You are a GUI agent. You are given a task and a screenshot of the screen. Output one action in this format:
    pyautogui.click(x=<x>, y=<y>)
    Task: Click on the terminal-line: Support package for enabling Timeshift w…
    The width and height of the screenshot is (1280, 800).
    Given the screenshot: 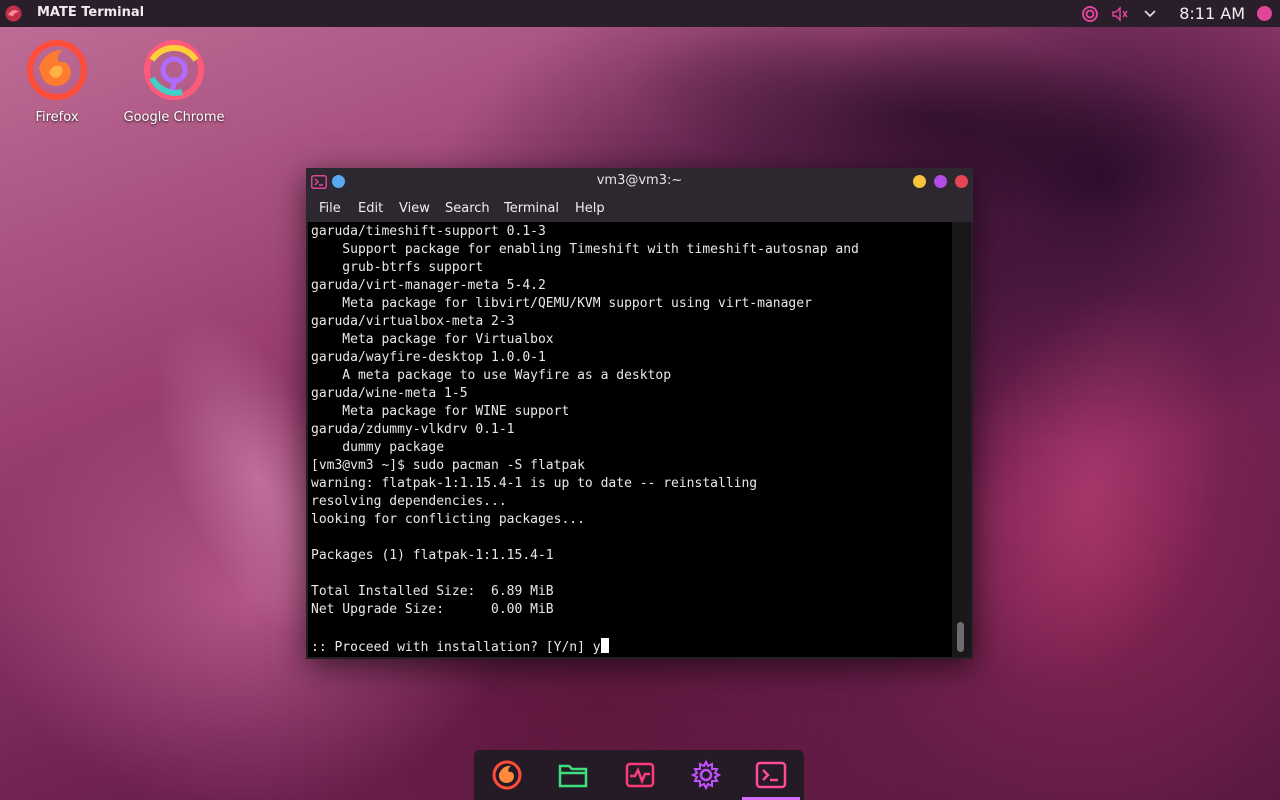 What is the action you would take?
    pyautogui.click(x=585, y=249)
    